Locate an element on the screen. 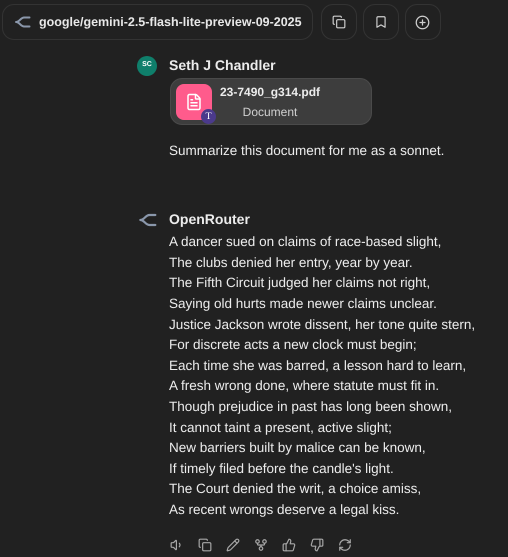  poem-line: A dancer sued on claims of race-based slight, is located at coordinates (305, 242).